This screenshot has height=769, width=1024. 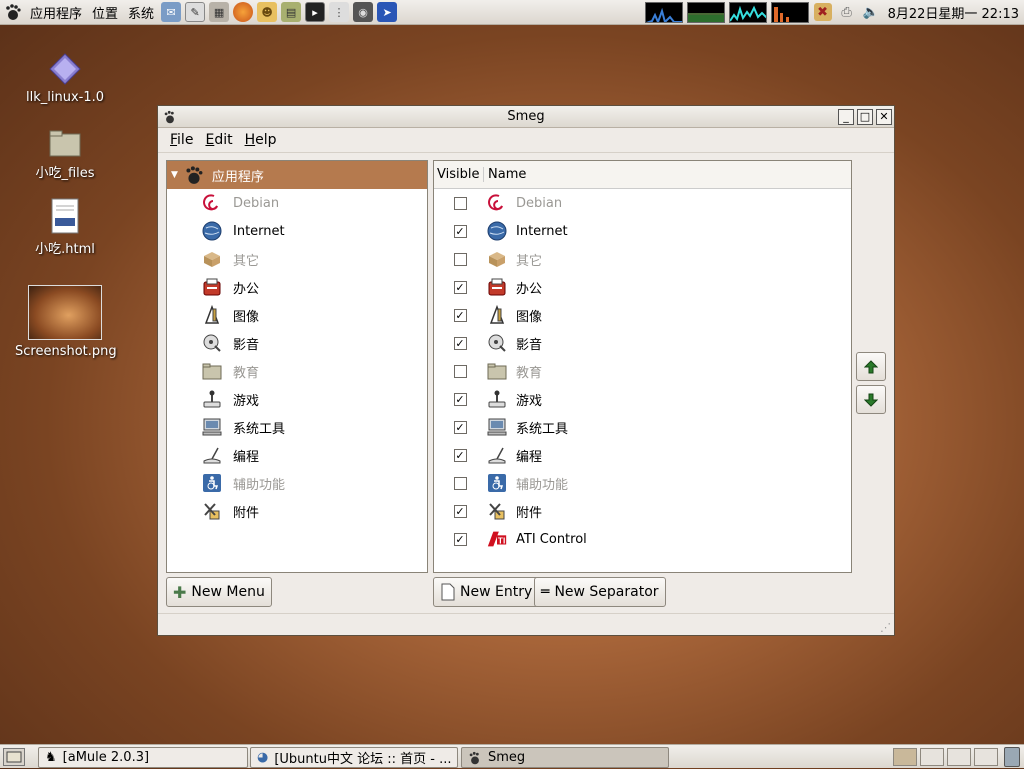 I want to click on new-entry-button: New Entry, so click(x=486, y=592).